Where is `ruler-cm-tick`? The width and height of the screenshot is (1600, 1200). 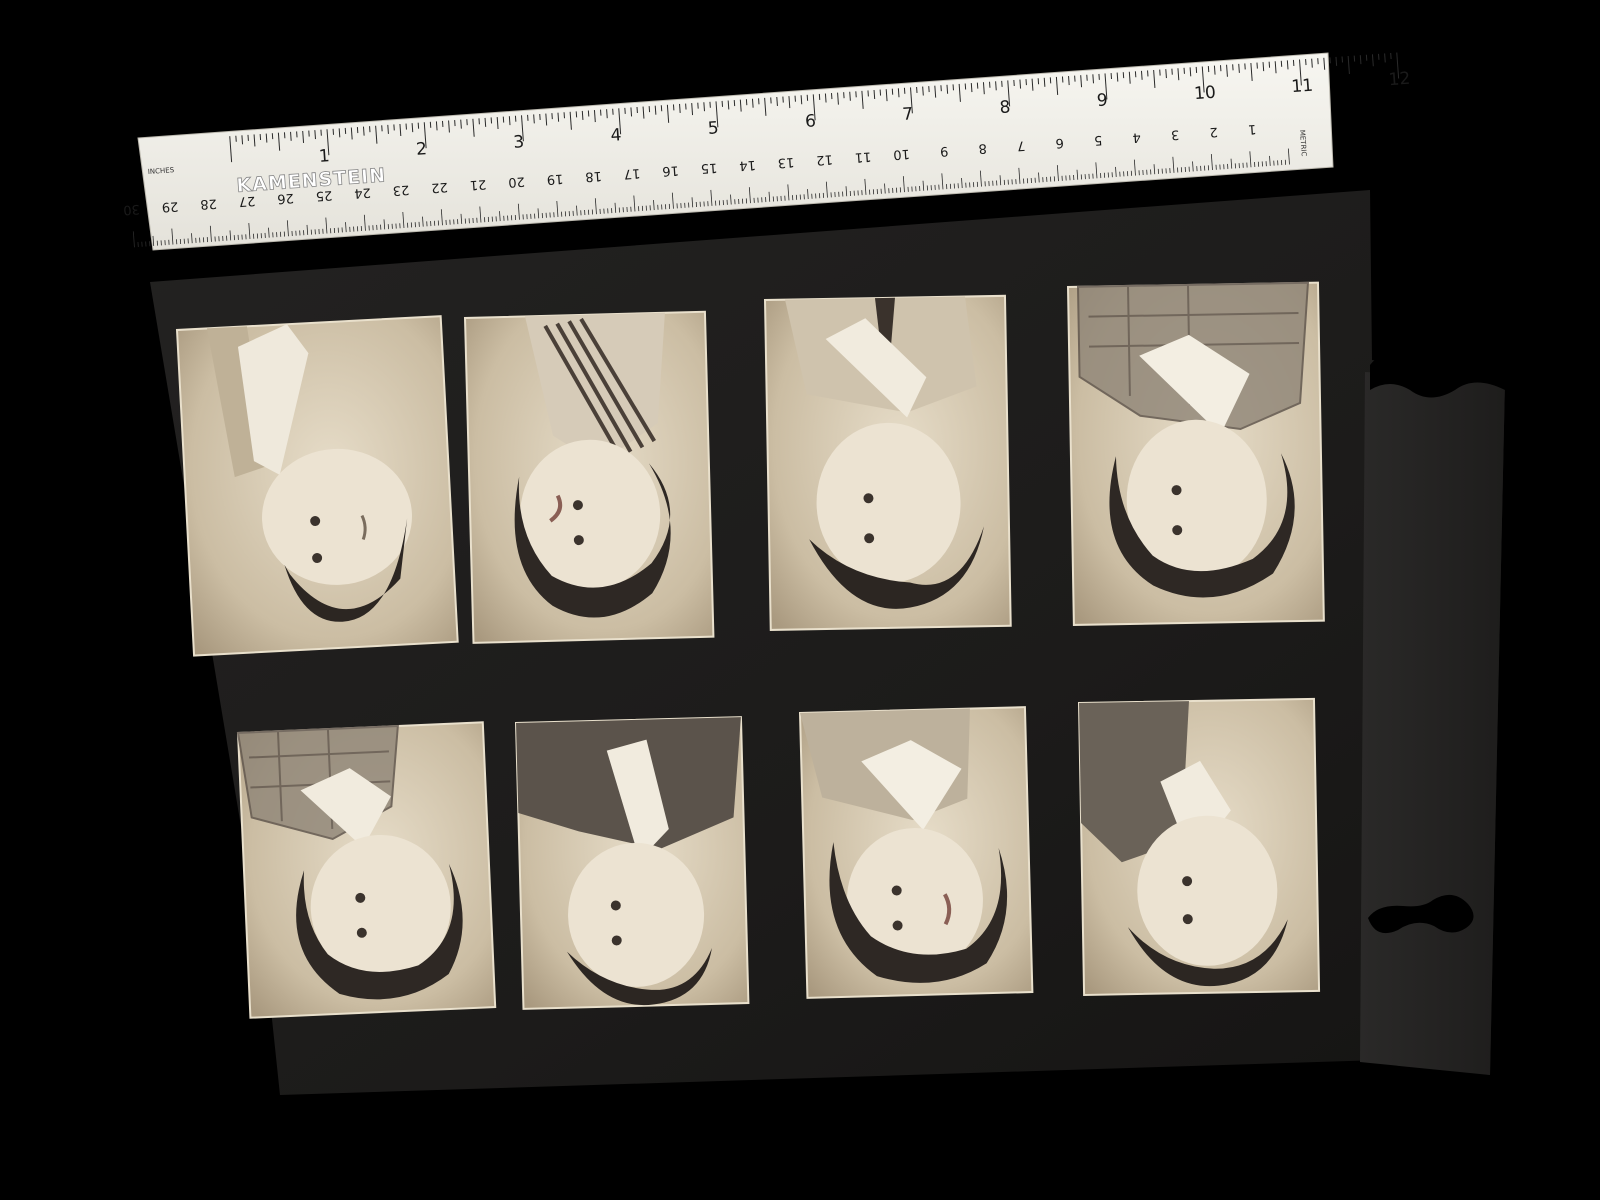
ruler-cm-tick is located at coordinates (133, 239).